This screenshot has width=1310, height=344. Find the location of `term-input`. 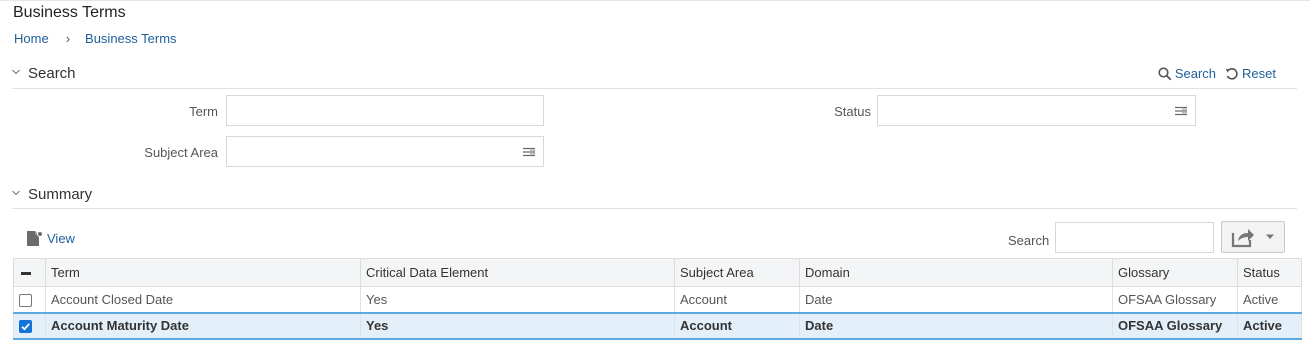

term-input is located at coordinates (385, 110).